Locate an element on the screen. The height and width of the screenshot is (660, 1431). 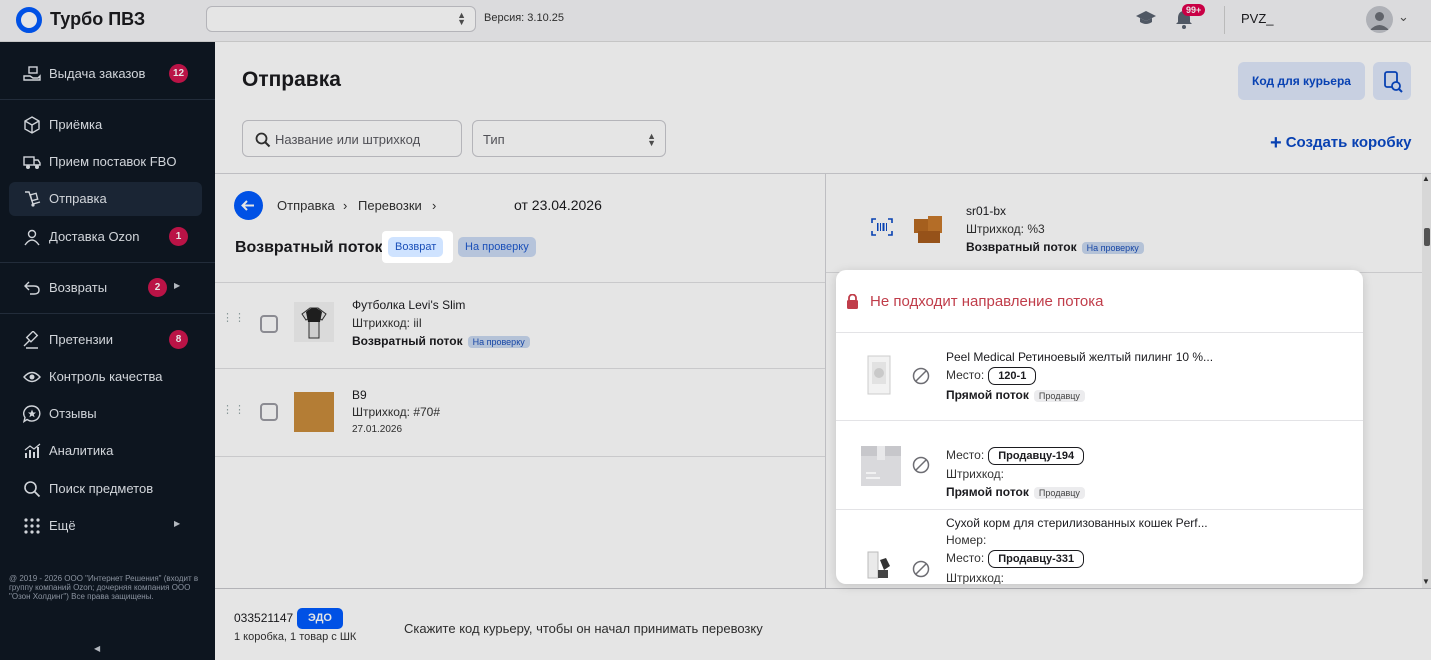
product-place: Место: Продавцу-331 is located at coordinates (1015, 559).